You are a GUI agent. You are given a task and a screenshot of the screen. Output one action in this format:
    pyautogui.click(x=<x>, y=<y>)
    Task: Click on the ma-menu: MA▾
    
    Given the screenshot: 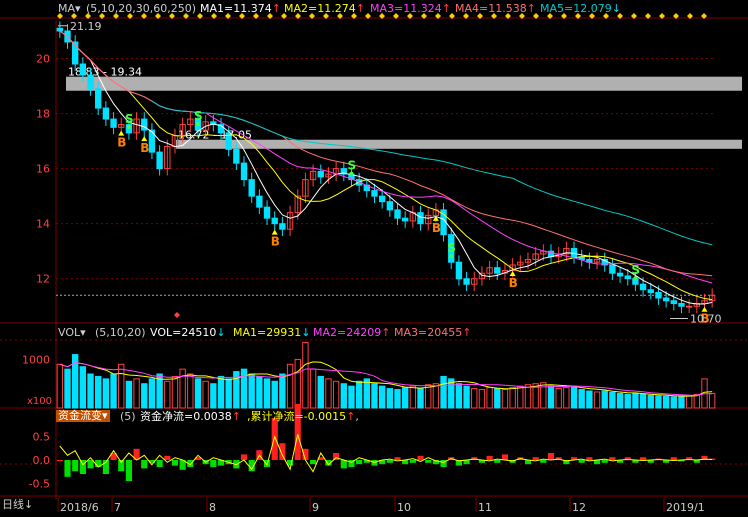 What is the action you would take?
    pyautogui.click(x=69, y=9)
    